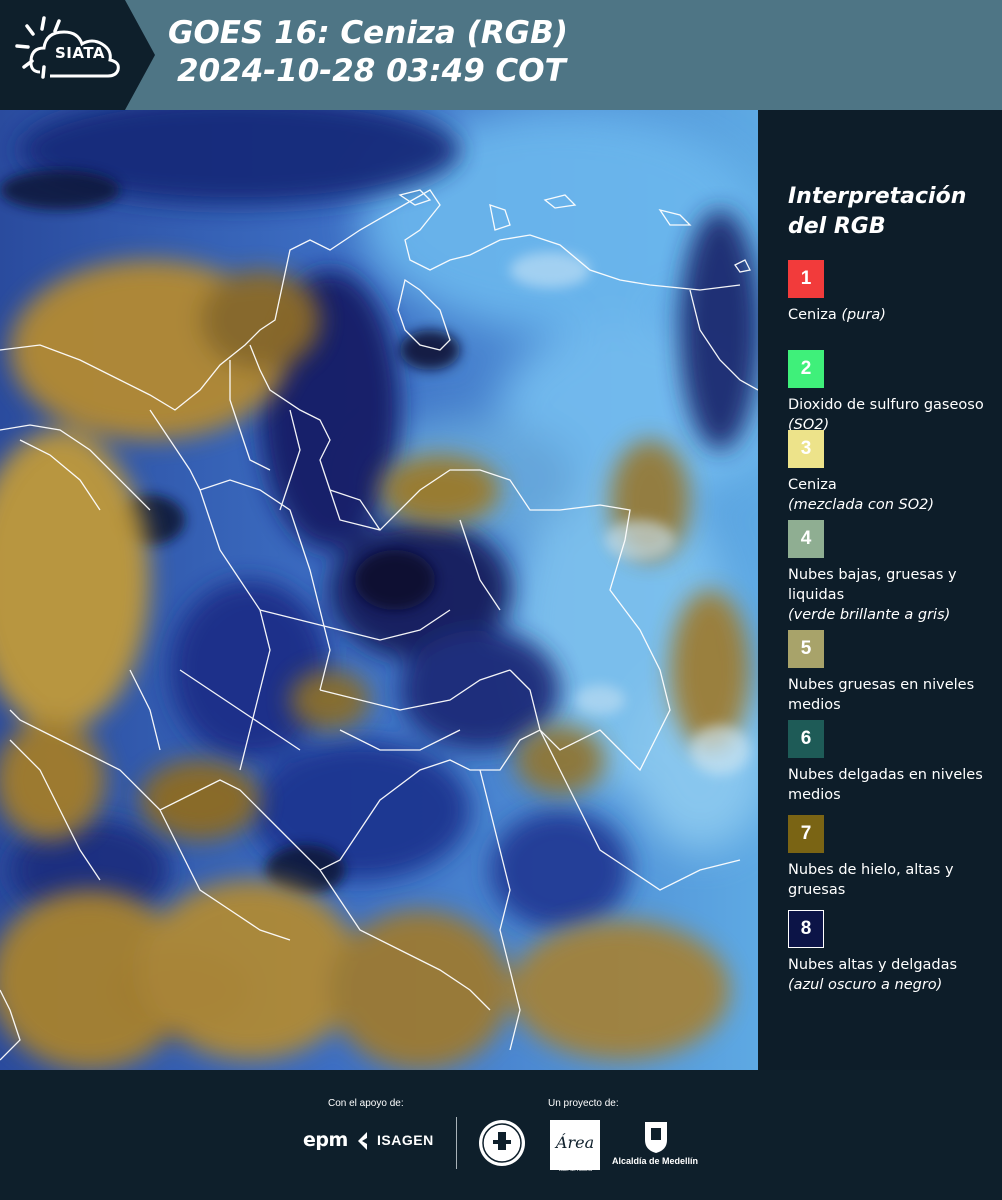  Describe the element at coordinates (893, 315) in the screenshot. I see `legend-item-text: Ceniza (pura)` at that location.